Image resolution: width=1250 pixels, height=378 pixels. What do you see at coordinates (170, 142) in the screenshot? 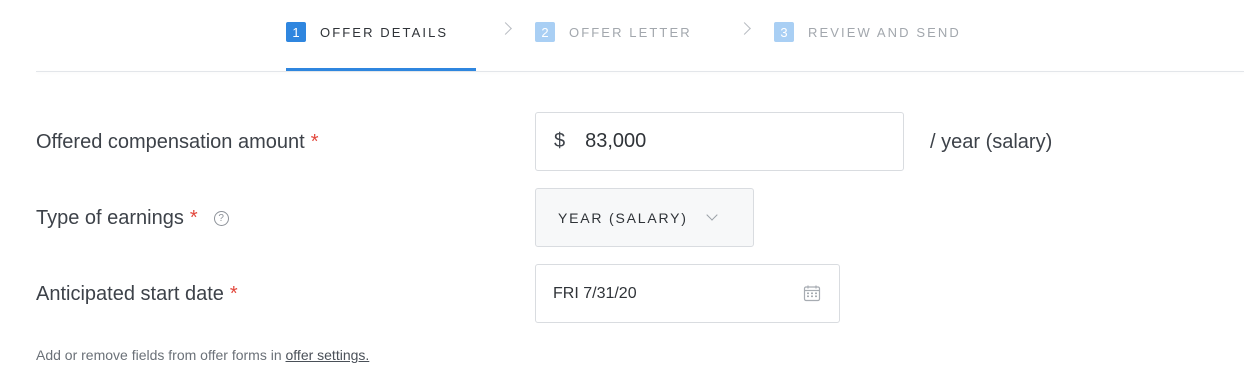
I see `compensation-label-text: Offered compensation amount` at bounding box center [170, 142].